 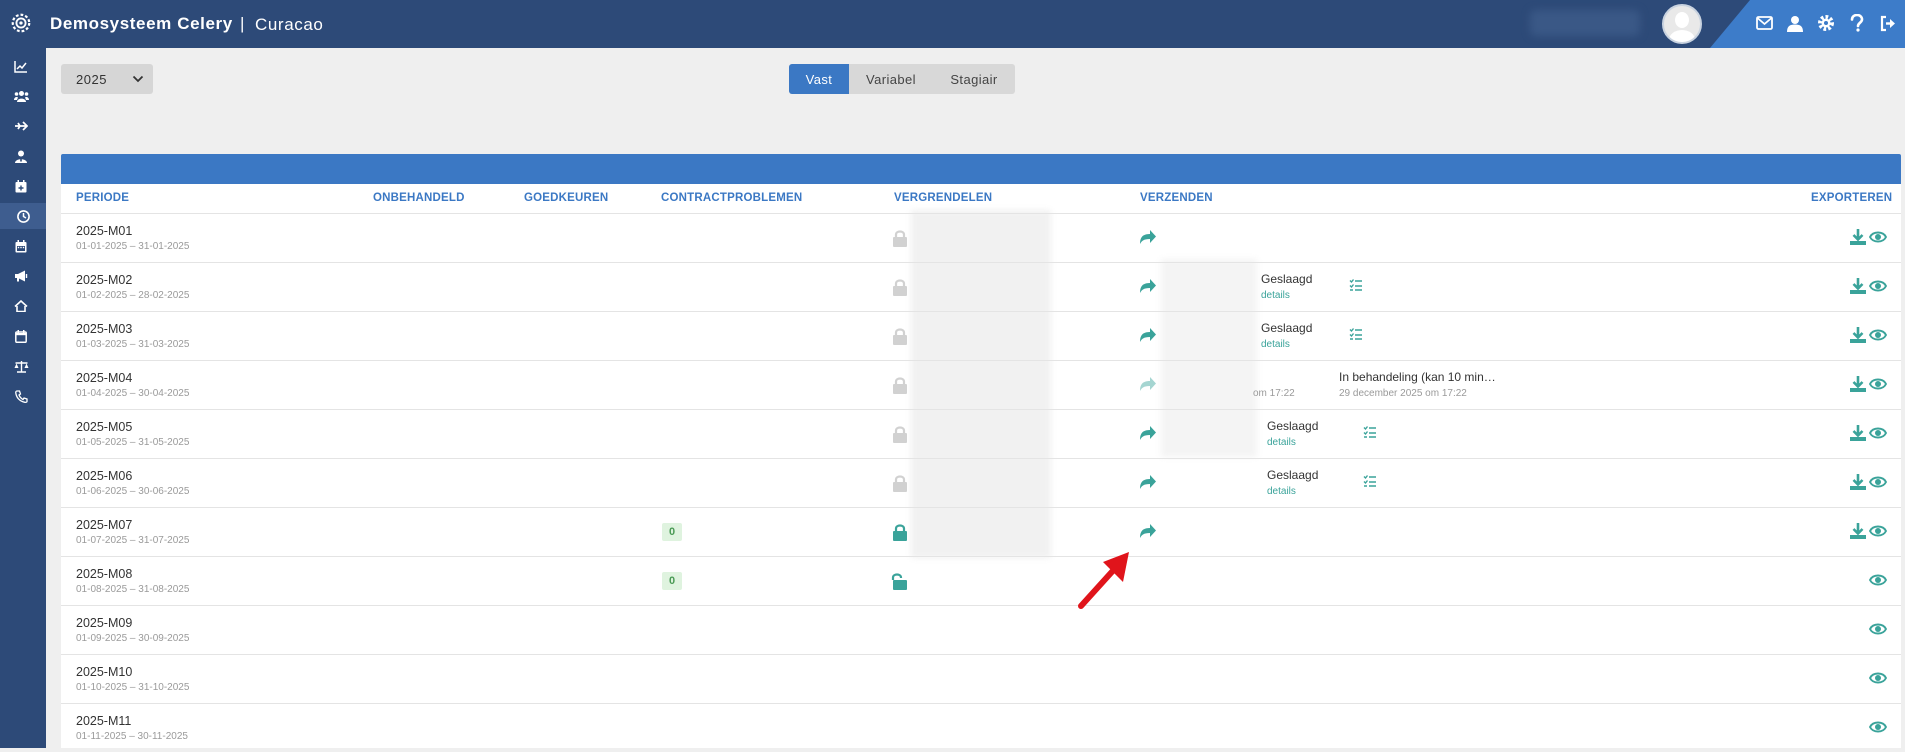 What do you see at coordinates (1585, 23) in the screenshot?
I see `user-name-blurred` at bounding box center [1585, 23].